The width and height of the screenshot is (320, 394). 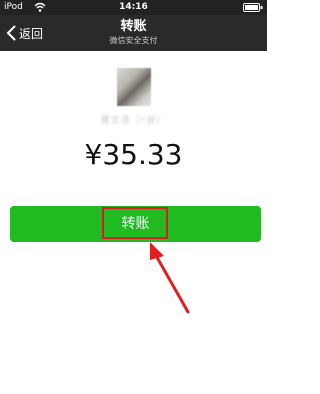 What do you see at coordinates (170, 278) in the screenshot?
I see `annotation-arrow-icon` at bounding box center [170, 278].